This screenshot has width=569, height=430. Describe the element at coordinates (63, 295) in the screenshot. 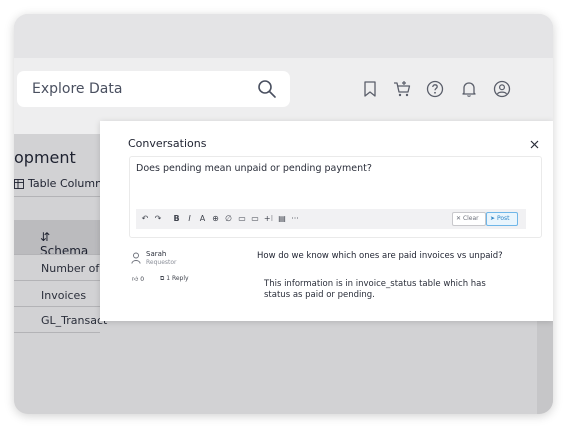

I see `table-row: Invoices` at that location.